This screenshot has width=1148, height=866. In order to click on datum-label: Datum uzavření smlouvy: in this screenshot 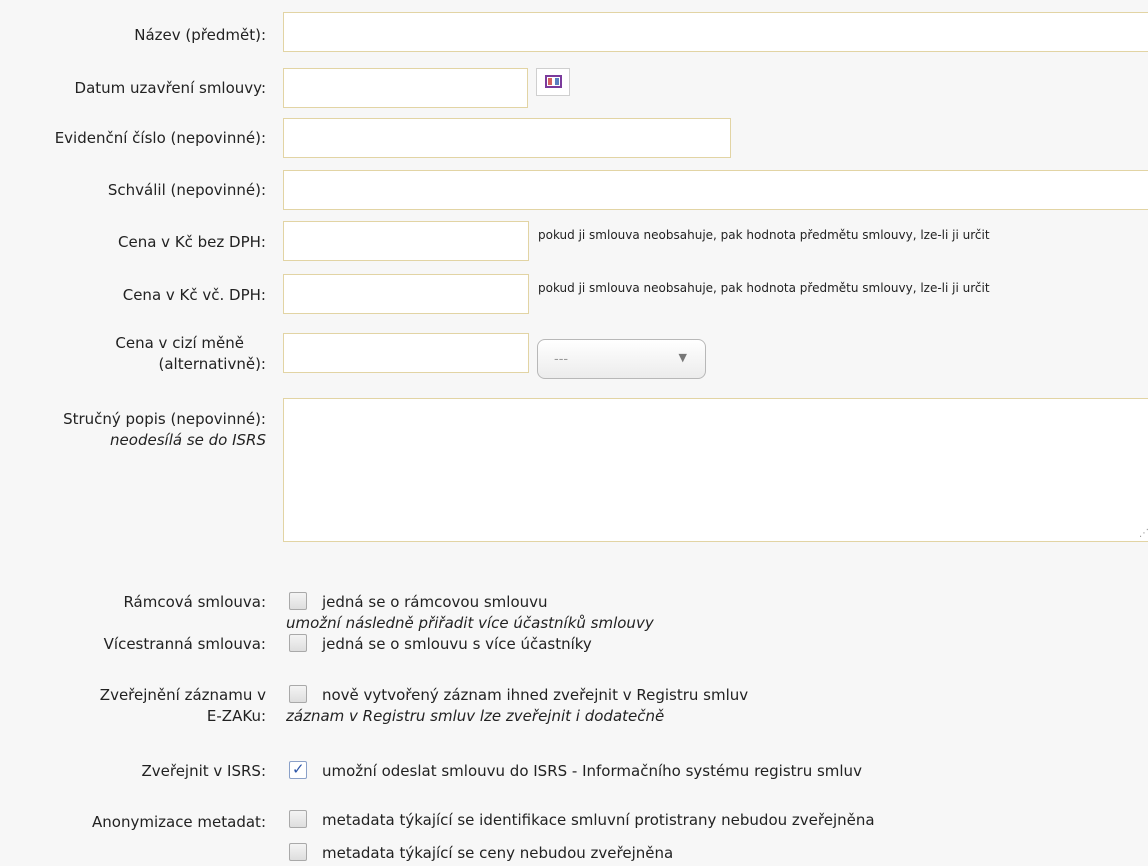, I will do `click(170, 88)`.